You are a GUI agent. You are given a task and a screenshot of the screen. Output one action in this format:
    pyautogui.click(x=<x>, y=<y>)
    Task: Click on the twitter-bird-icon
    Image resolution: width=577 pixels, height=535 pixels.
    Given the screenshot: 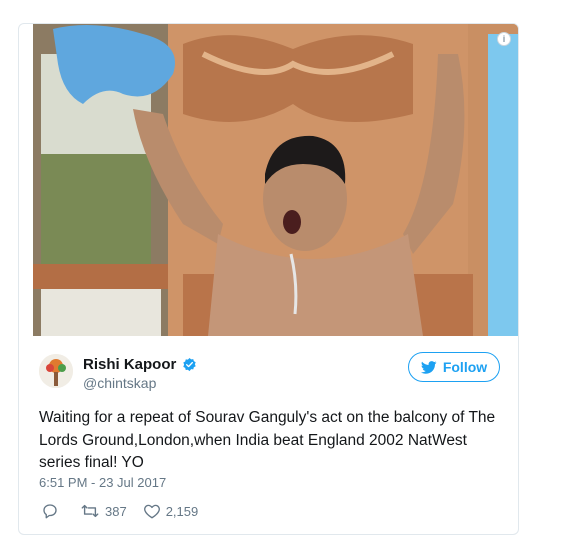 What is the action you would take?
    pyautogui.click(x=428, y=367)
    